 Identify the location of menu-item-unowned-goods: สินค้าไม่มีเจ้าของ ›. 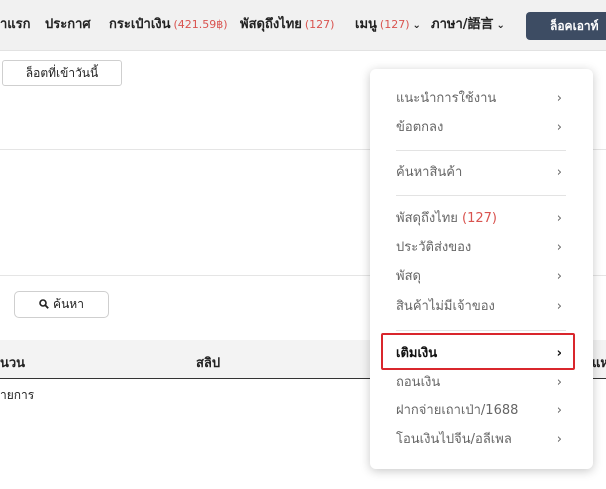
(479, 307).